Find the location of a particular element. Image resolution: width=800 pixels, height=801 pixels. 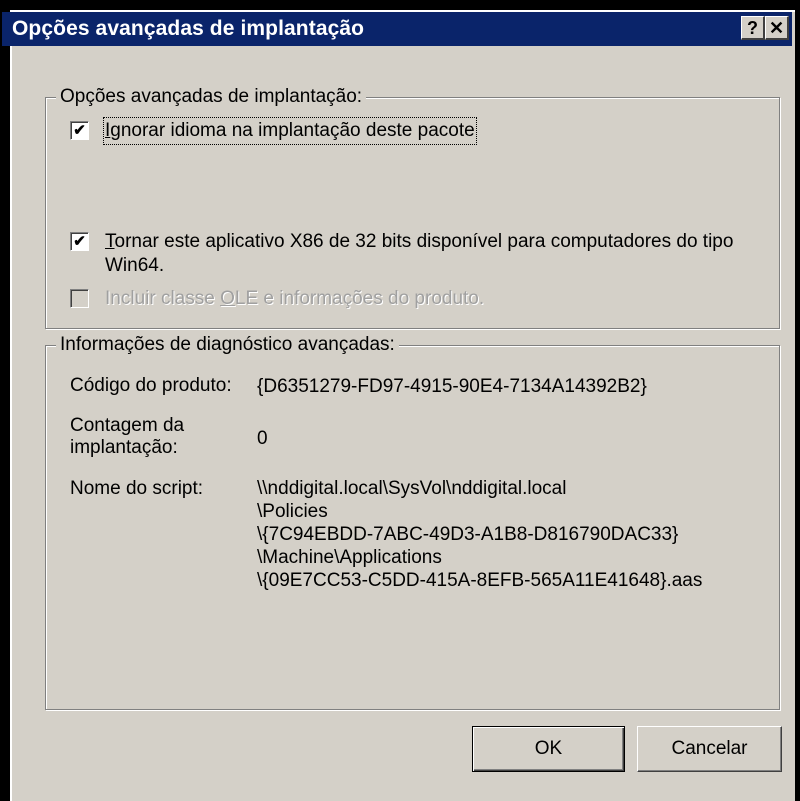

dialog-title: Opções avançadas de implantação is located at coordinates (188, 28).